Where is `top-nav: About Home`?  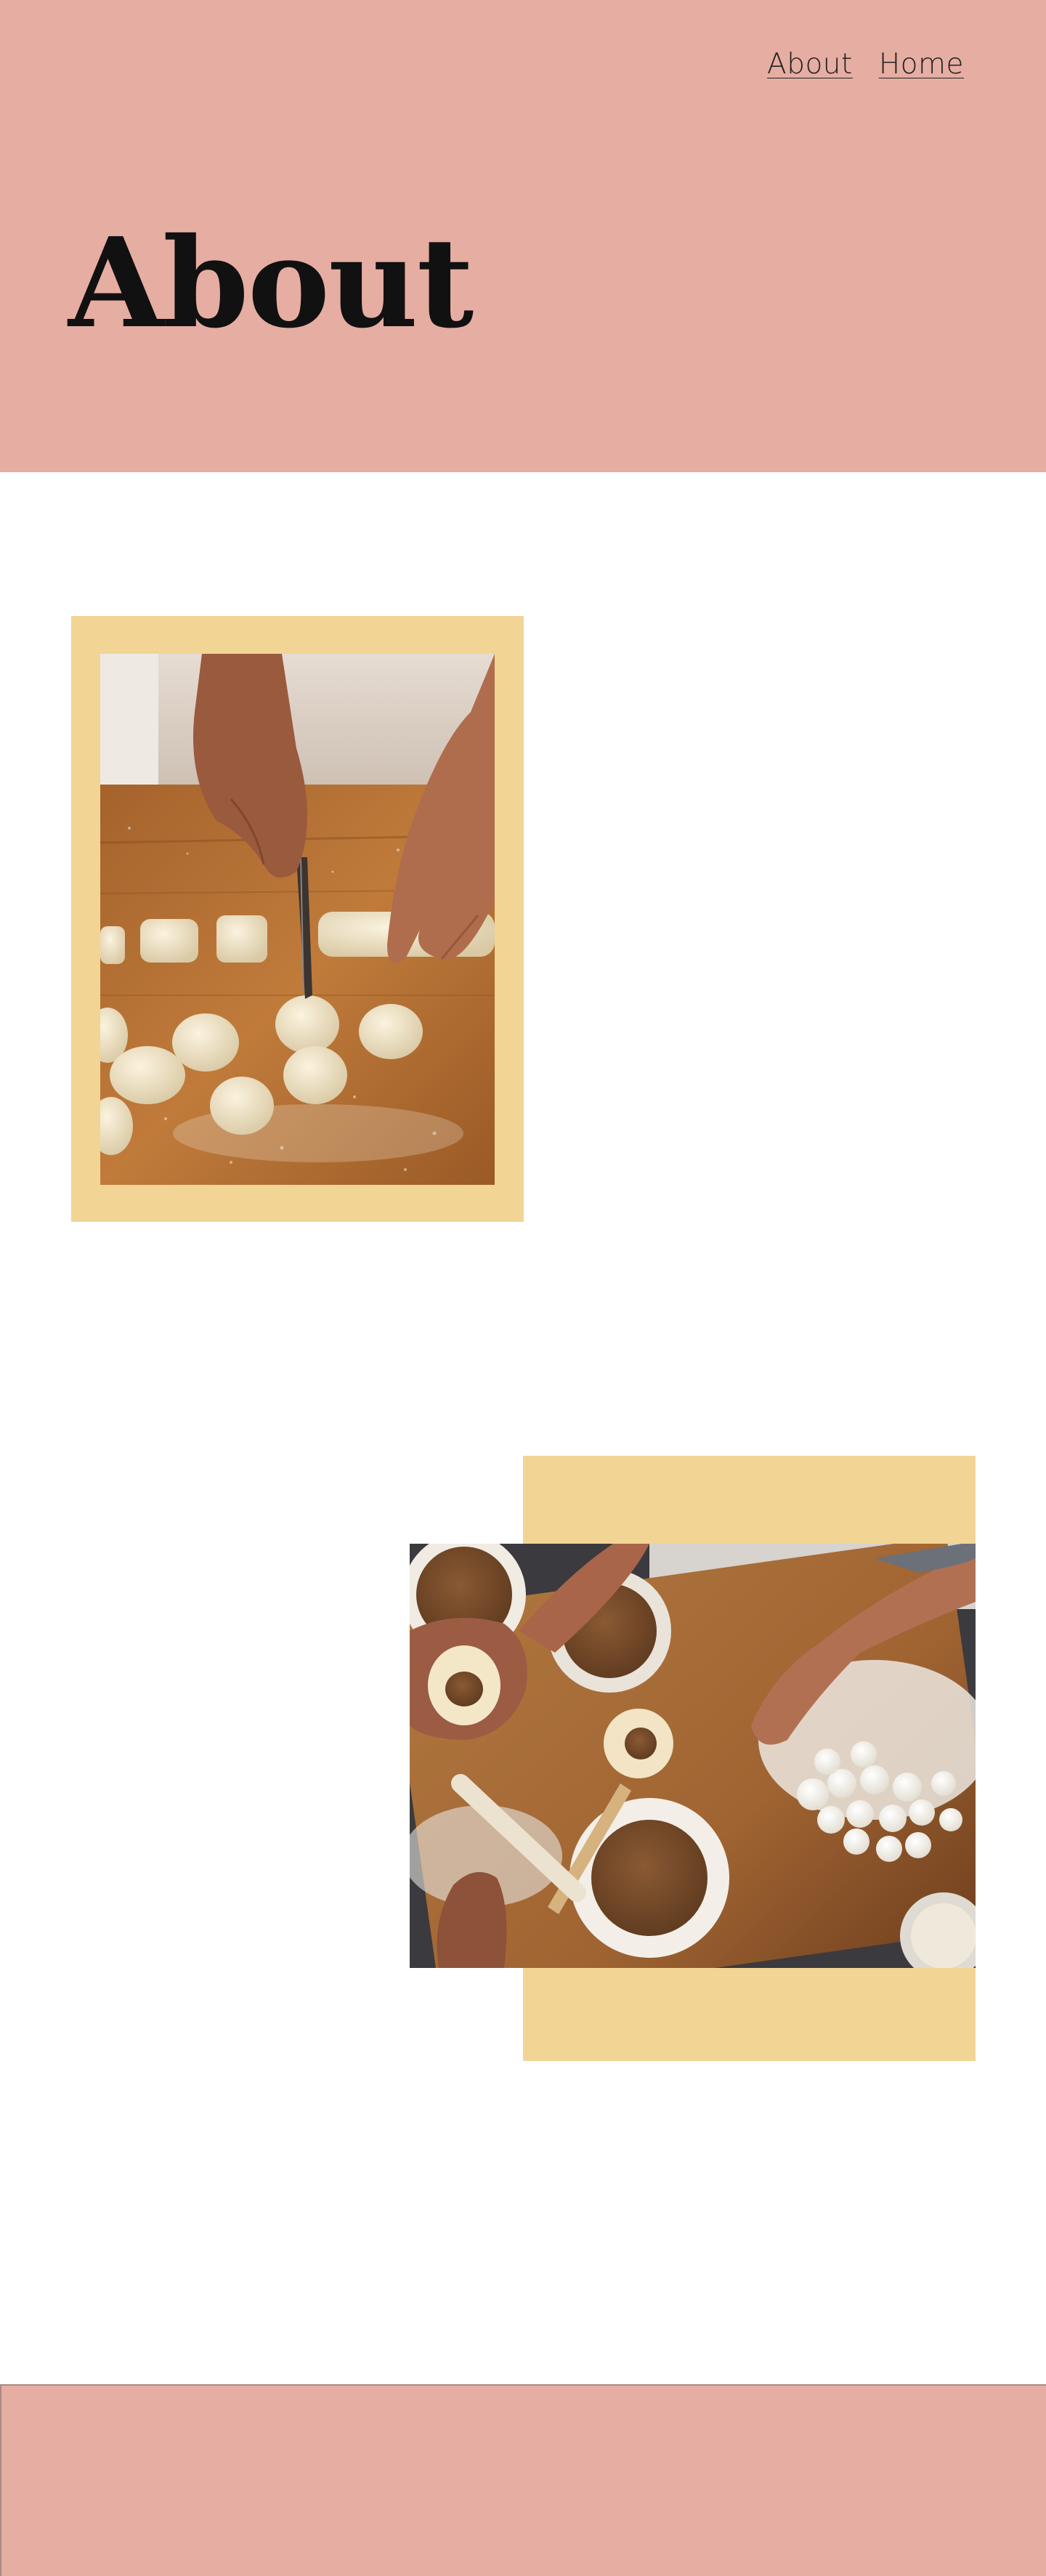 top-nav: About Home is located at coordinates (865, 64).